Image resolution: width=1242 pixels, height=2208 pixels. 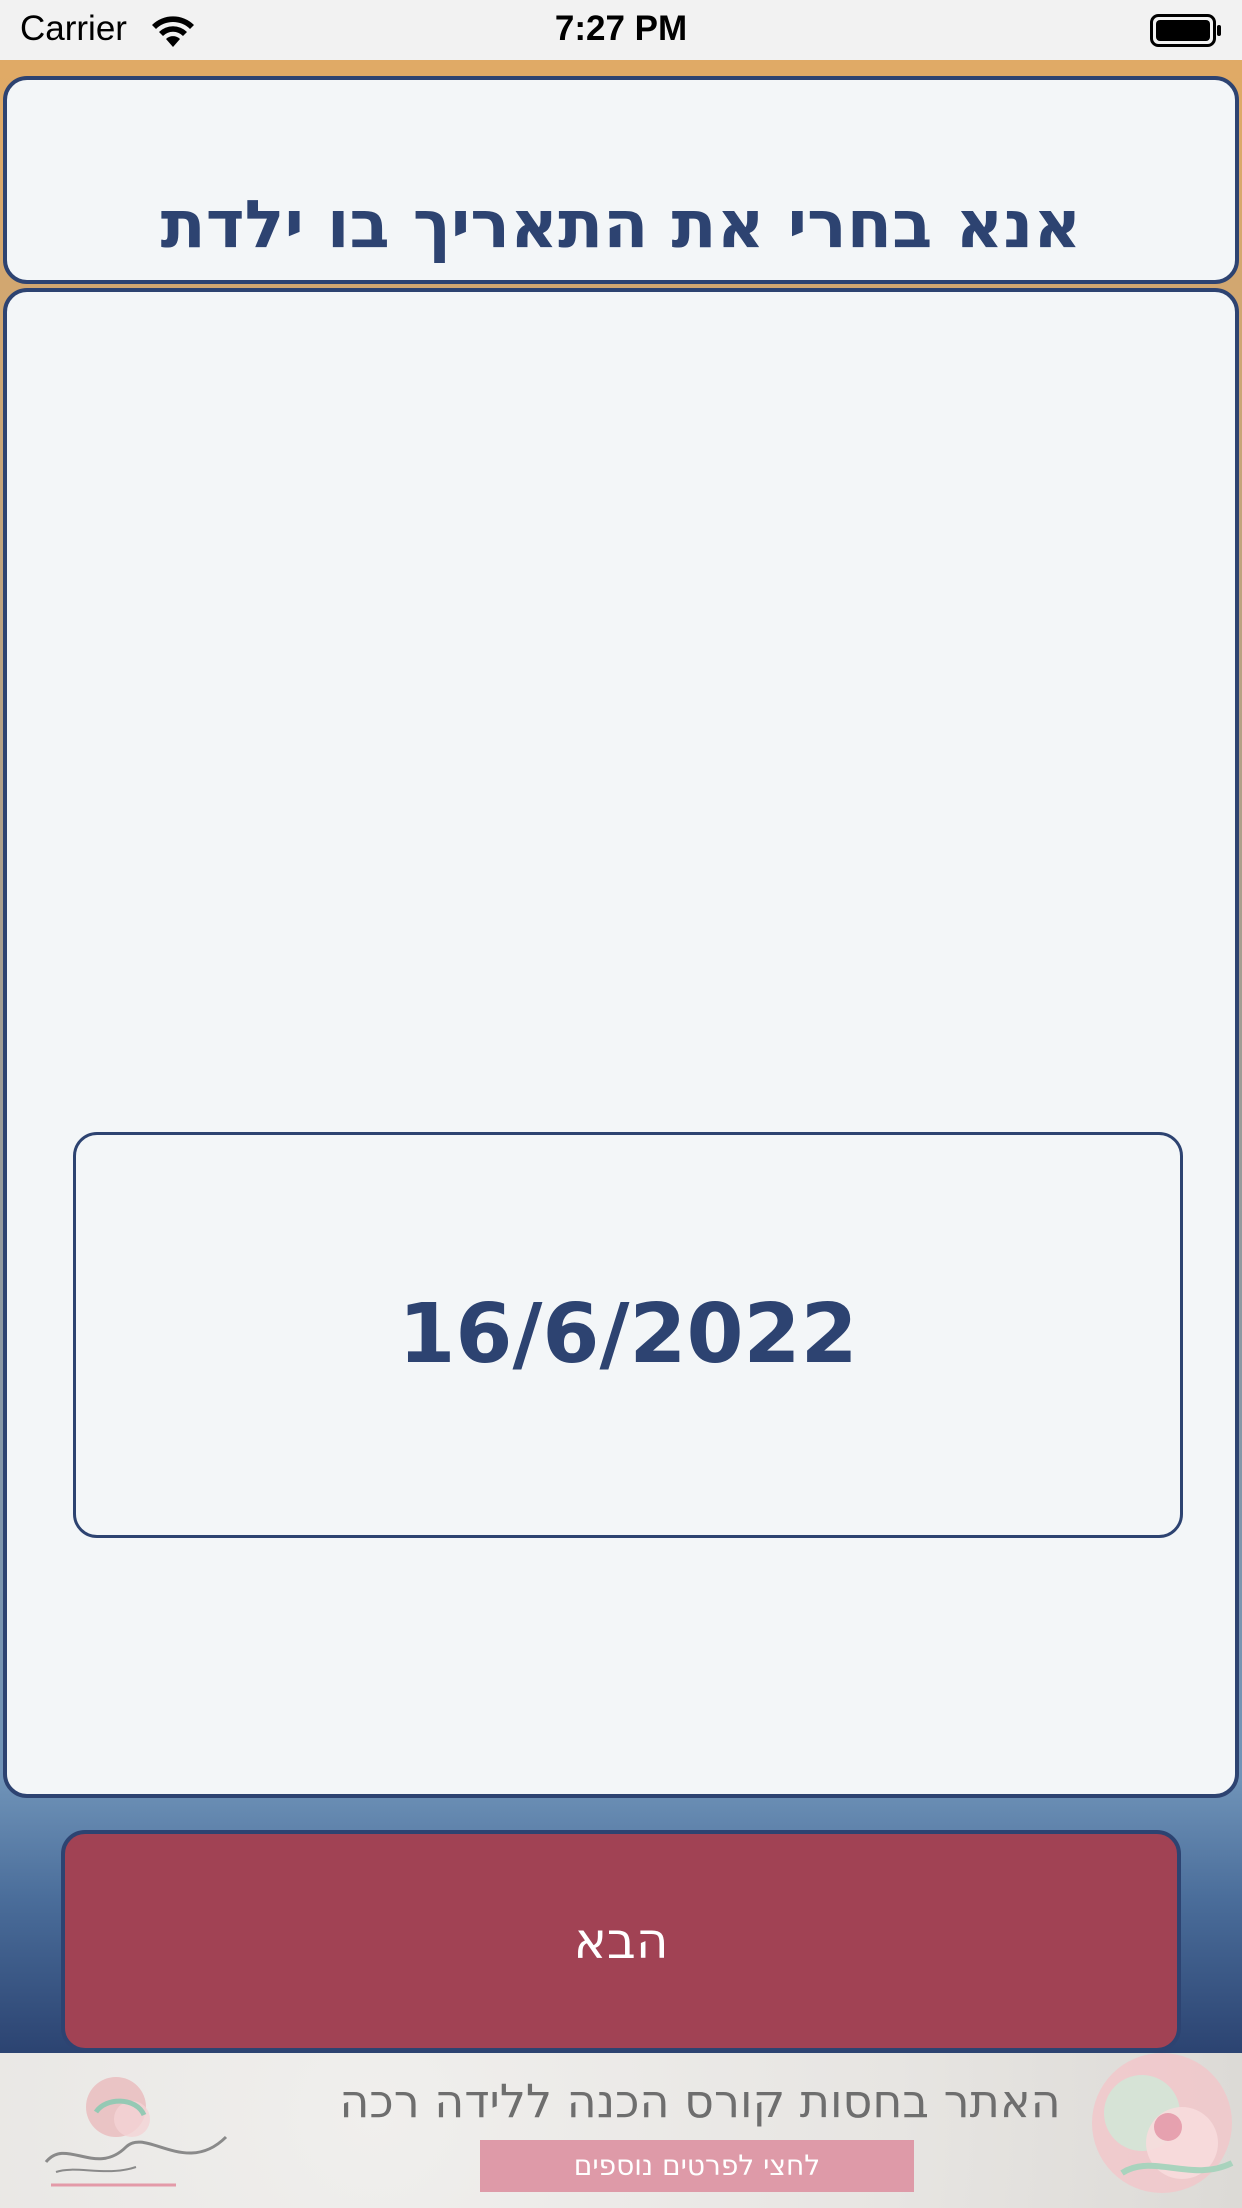 I want to click on status-time: 7:27 PM, so click(x=621, y=28).